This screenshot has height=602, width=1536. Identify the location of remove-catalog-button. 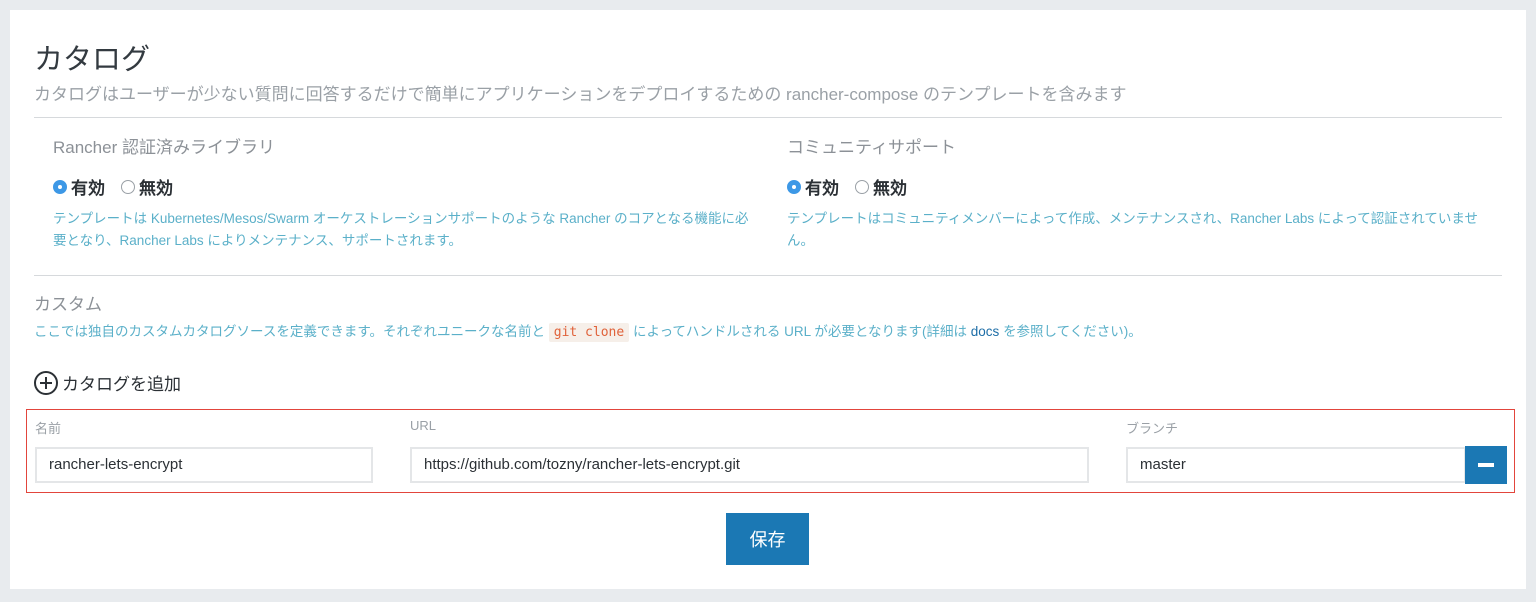
(1486, 465).